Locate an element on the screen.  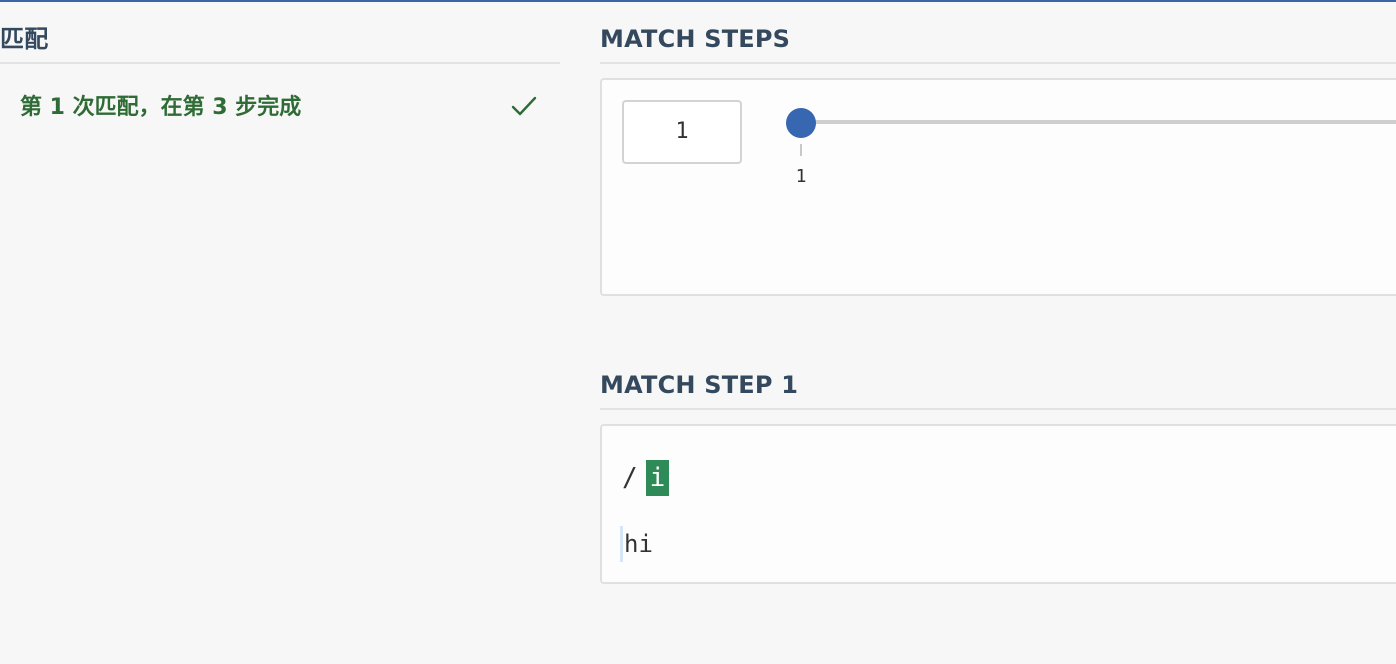
match-item: 第 1 次匹配，在第 3 步完成 is located at coordinates (280, 108).